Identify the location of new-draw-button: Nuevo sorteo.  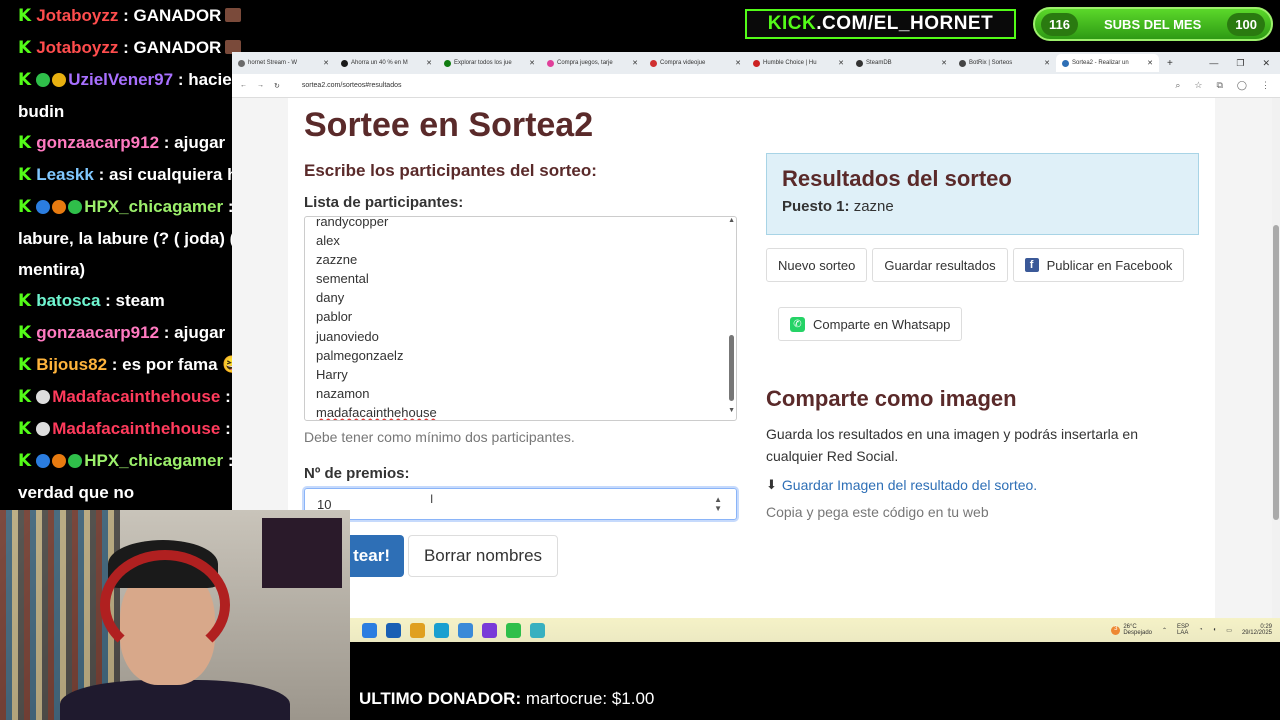
(817, 265).